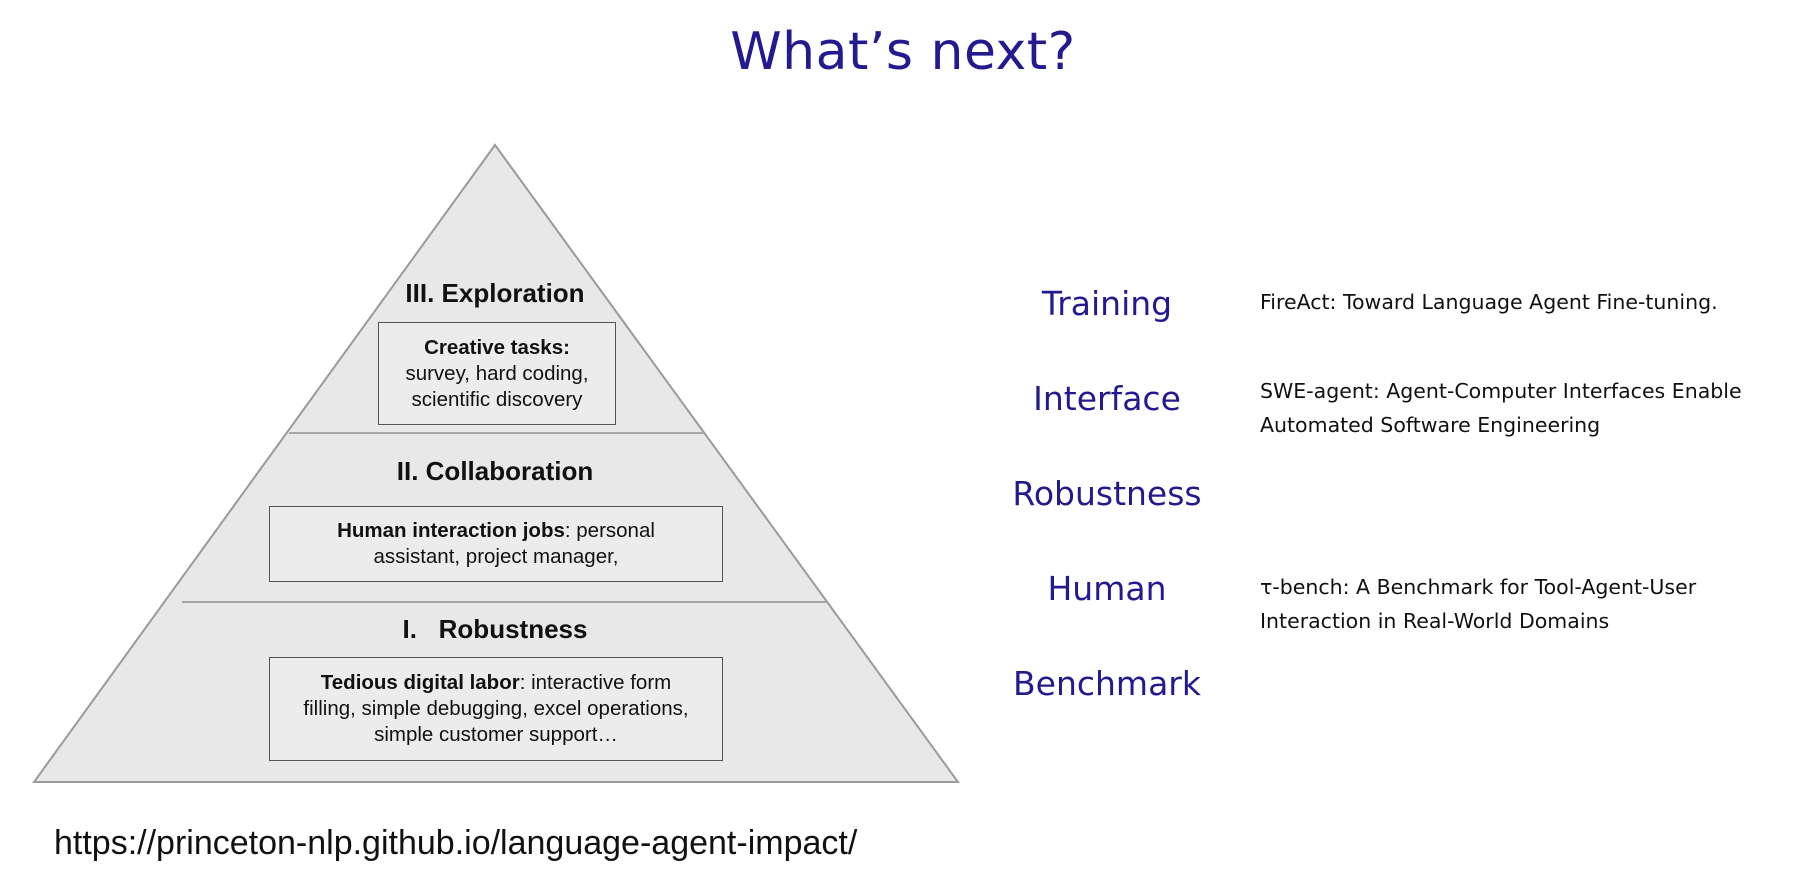 This screenshot has height=889, width=1806. Describe the element at coordinates (609, 530) in the screenshot. I see `tier-collaboration-box-rest: : personal` at that location.